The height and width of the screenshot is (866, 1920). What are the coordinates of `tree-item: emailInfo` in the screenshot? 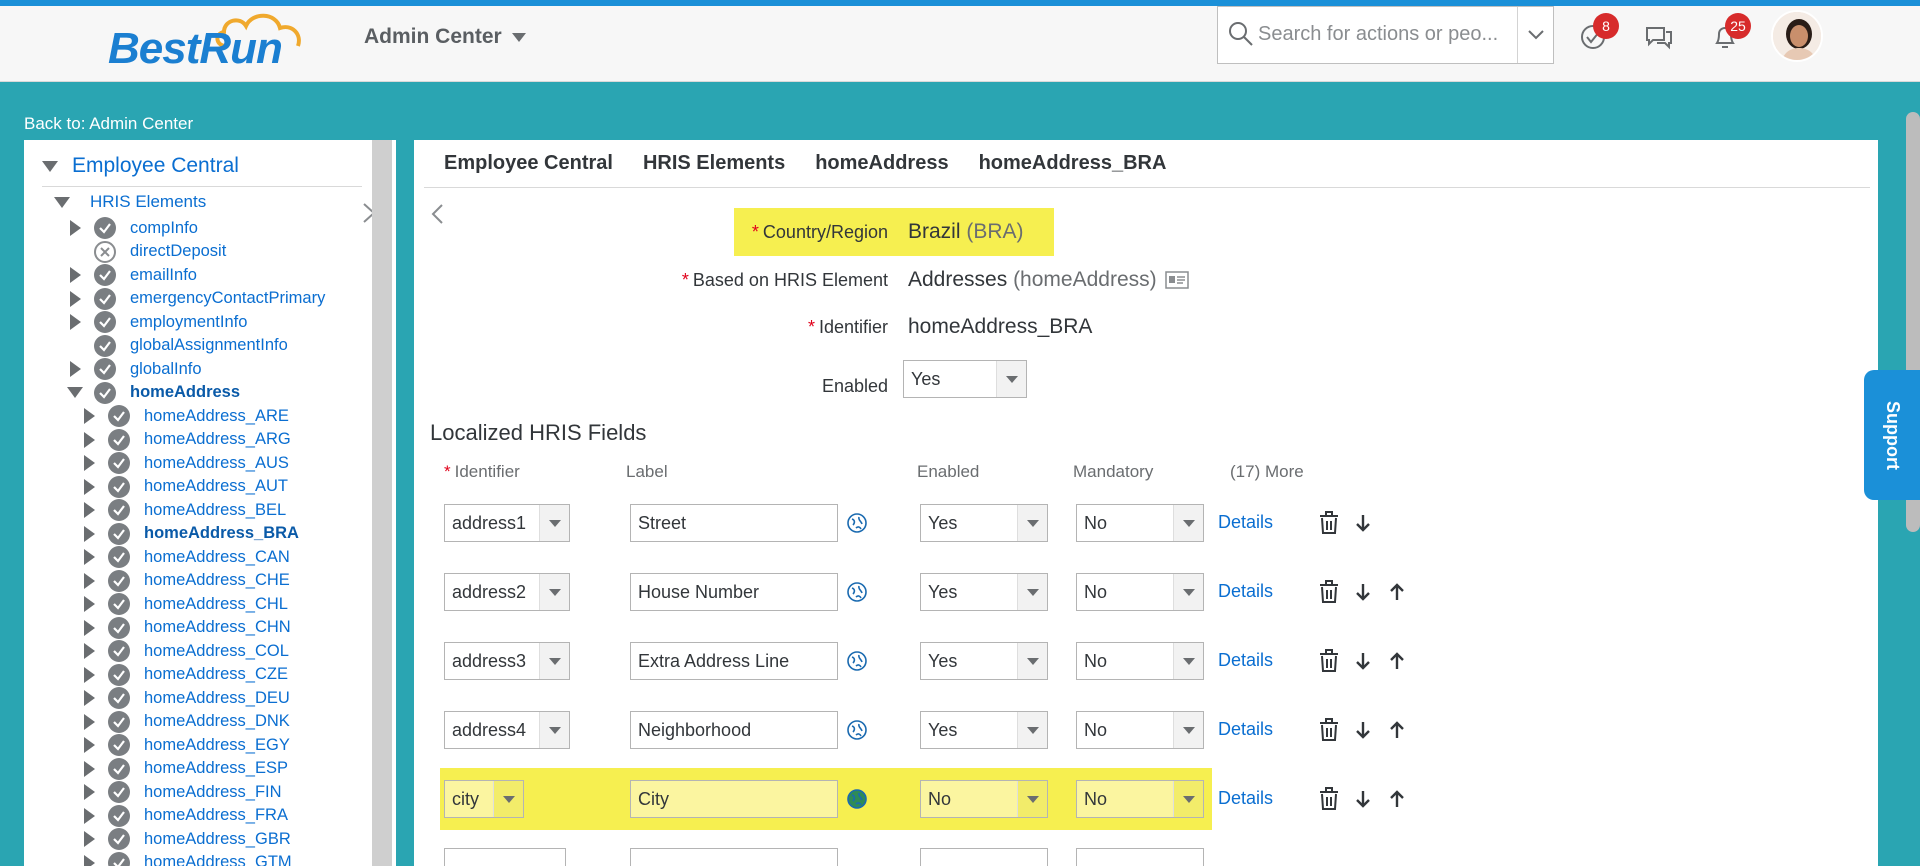 It's located at (131, 275).